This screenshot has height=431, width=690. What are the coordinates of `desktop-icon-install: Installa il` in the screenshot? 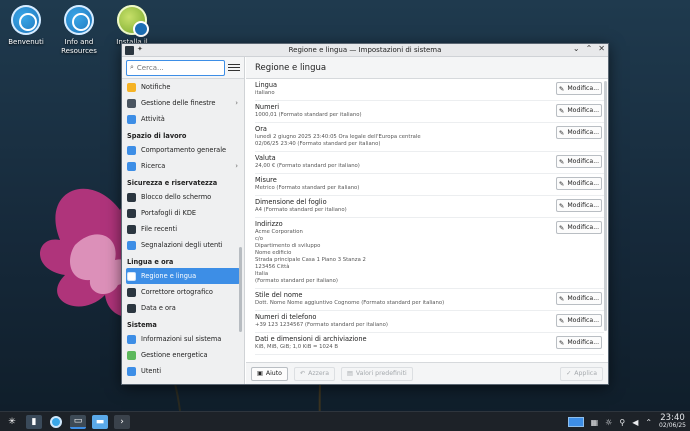 It's located at (132, 26).